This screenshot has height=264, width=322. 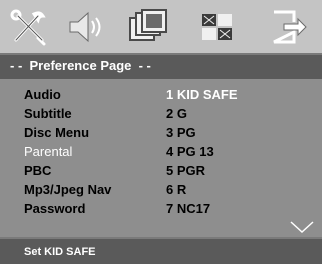 What do you see at coordinates (161, 114) in the screenshot?
I see `menu-row-subtitle: Subtitle 2 G` at bounding box center [161, 114].